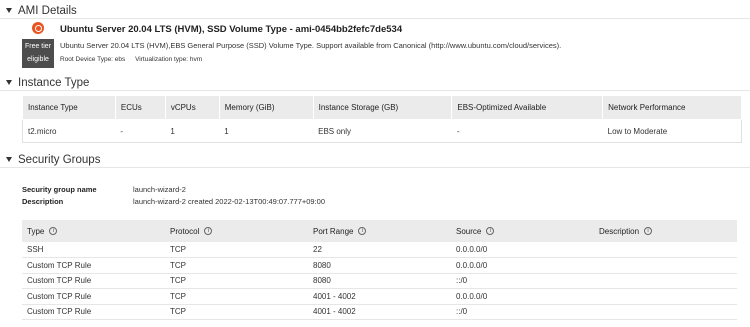 Image resolution: width=750 pixels, height=327 pixels. I want to click on table-cell: 22, so click(379, 250).